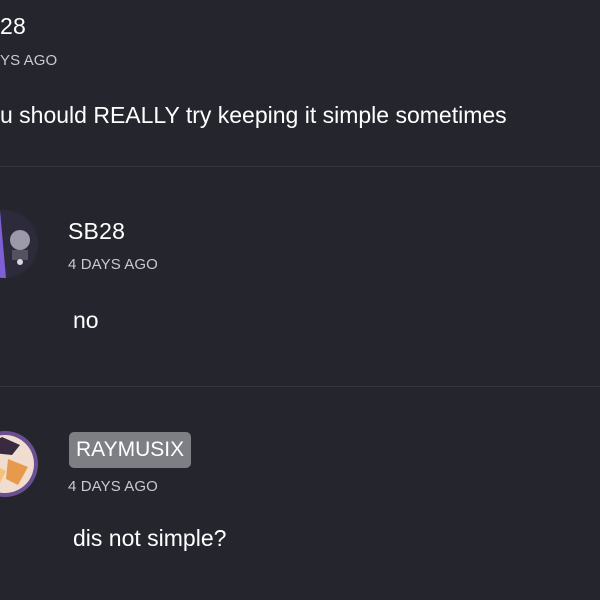  I want to click on comment-username: SB28, so click(96, 231).